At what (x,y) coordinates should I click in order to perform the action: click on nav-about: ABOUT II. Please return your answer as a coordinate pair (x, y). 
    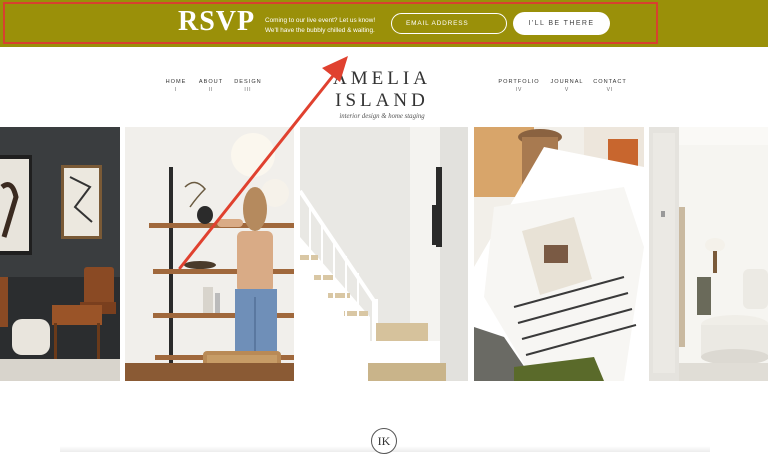
    Looking at the image, I should click on (211, 86).